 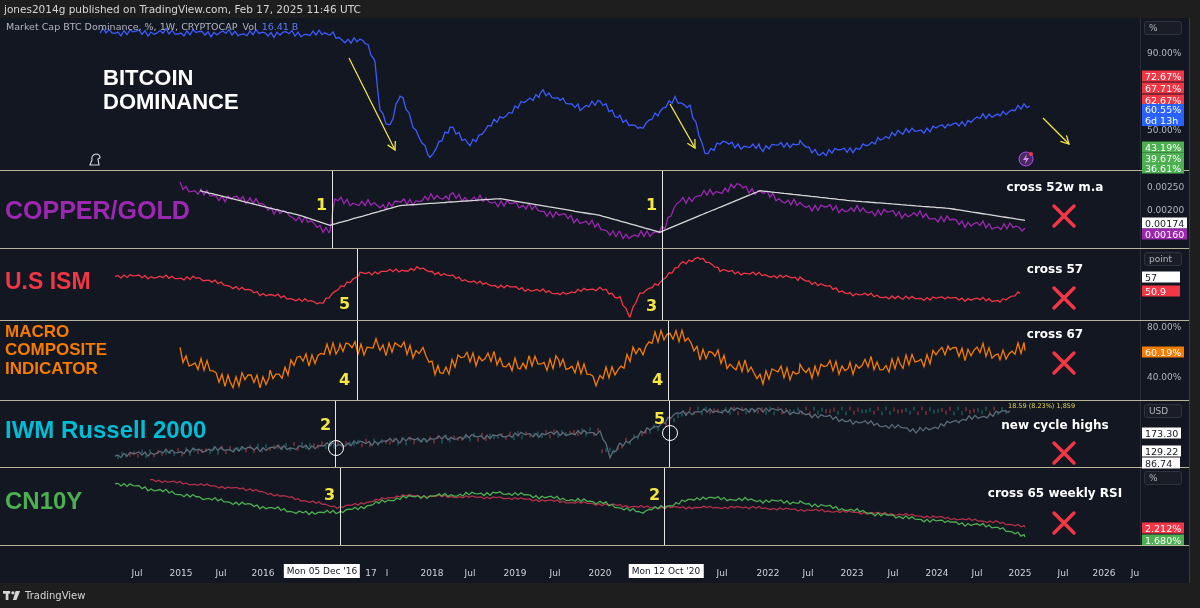 I want to click on annotation-text: cross 67, so click(x=1055, y=333).